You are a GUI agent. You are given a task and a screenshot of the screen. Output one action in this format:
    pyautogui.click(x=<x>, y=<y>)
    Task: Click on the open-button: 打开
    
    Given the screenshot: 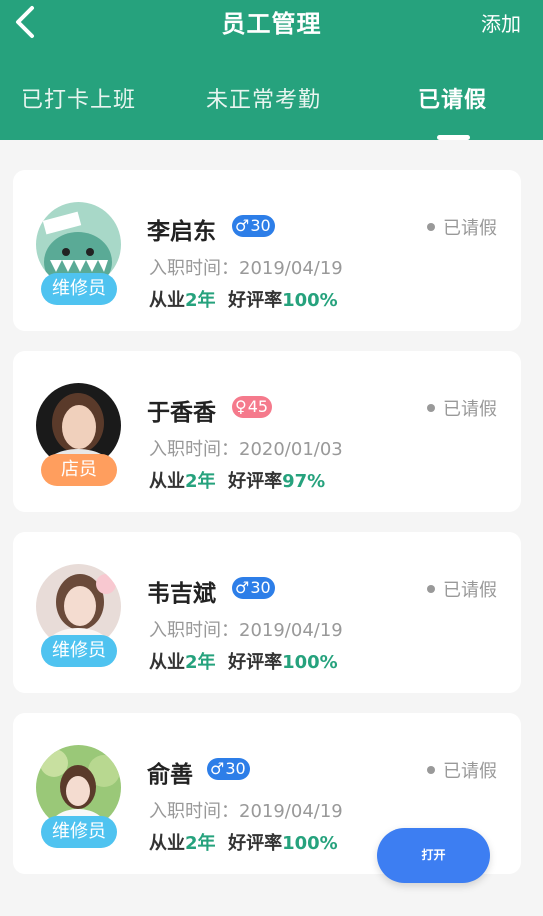 What is the action you would take?
    pyautogui.click(x=433, y=855)
    